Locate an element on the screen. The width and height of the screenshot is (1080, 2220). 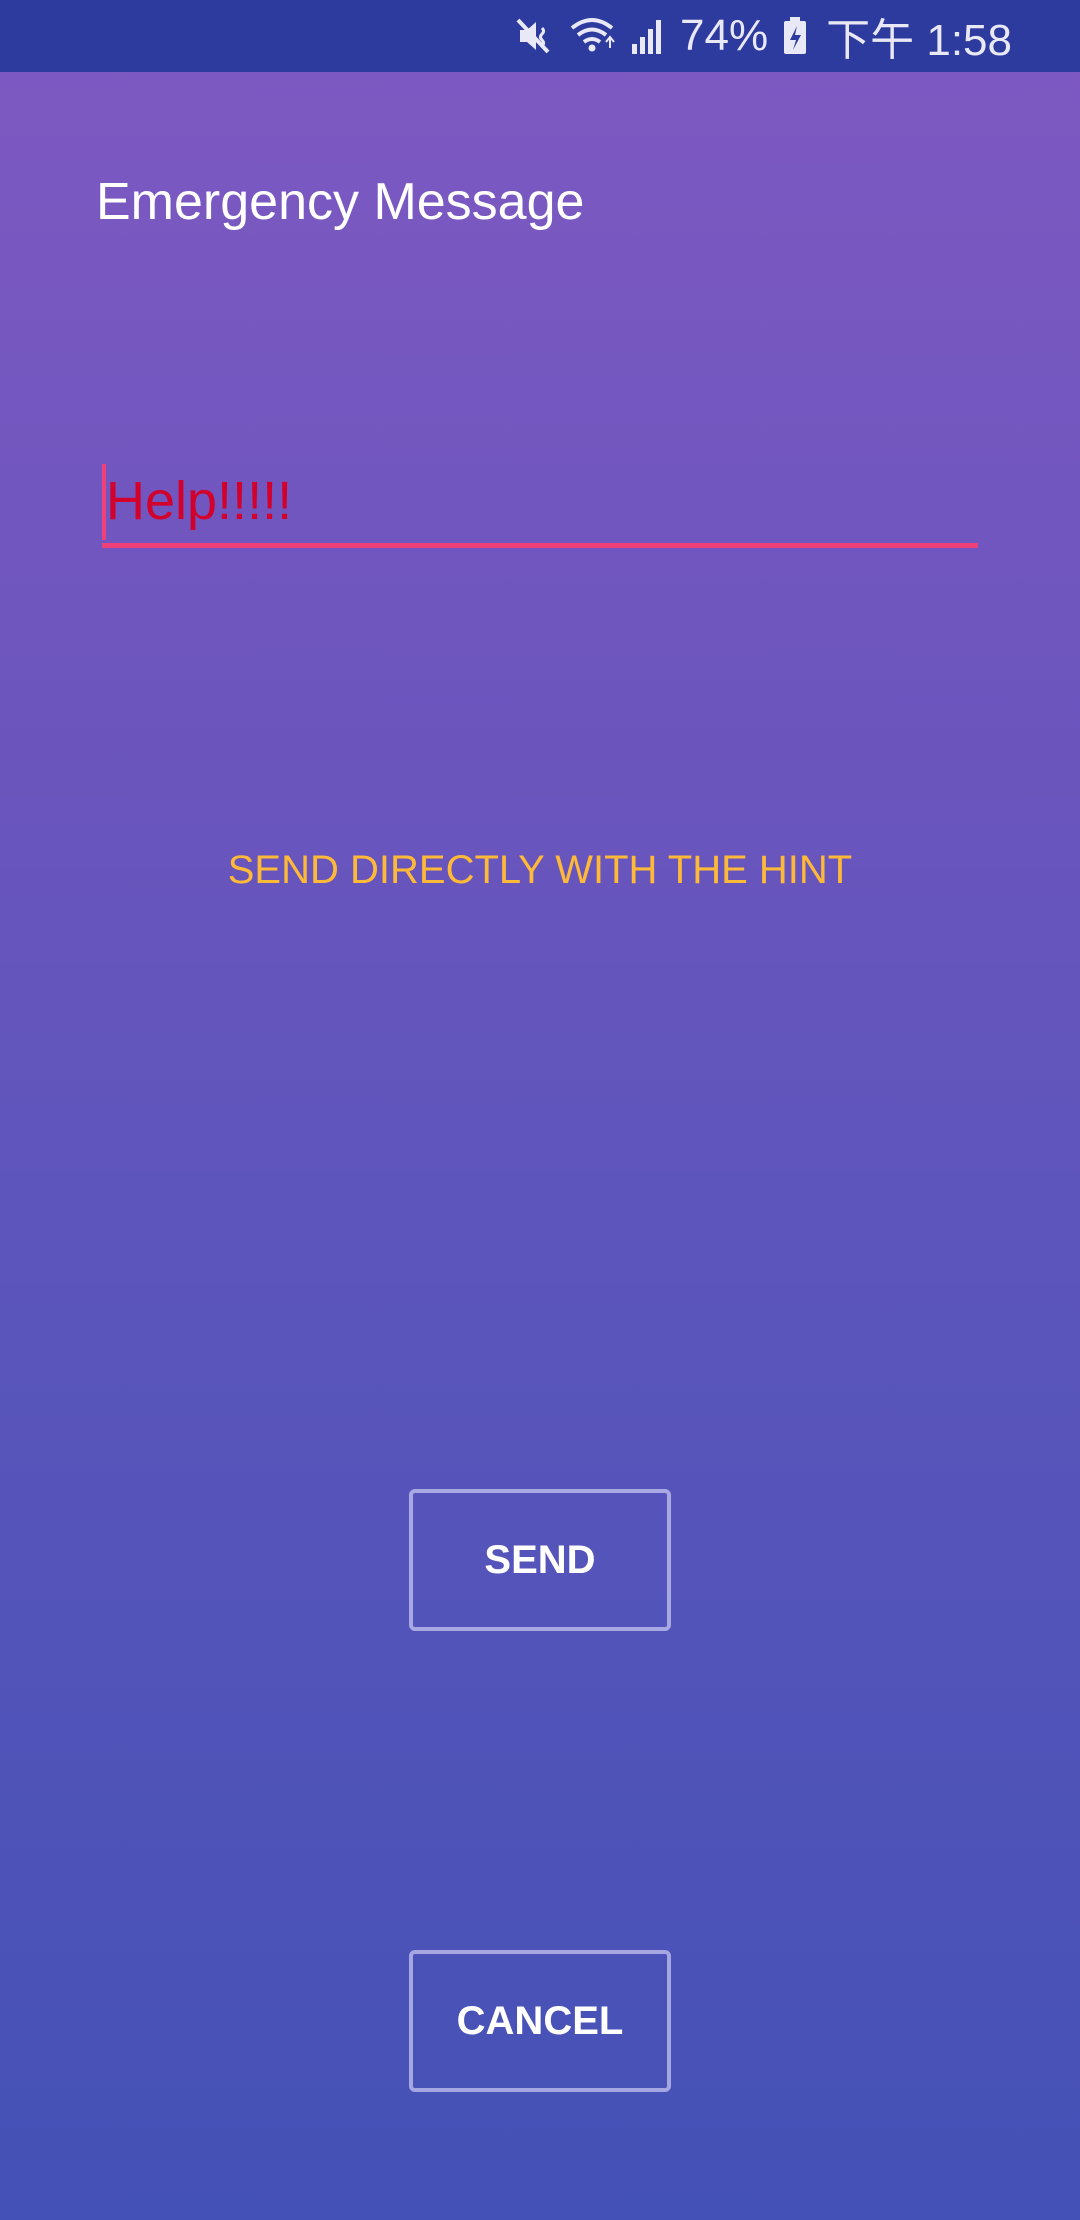
send-button: SEND is located at coordinates (540, 1560).